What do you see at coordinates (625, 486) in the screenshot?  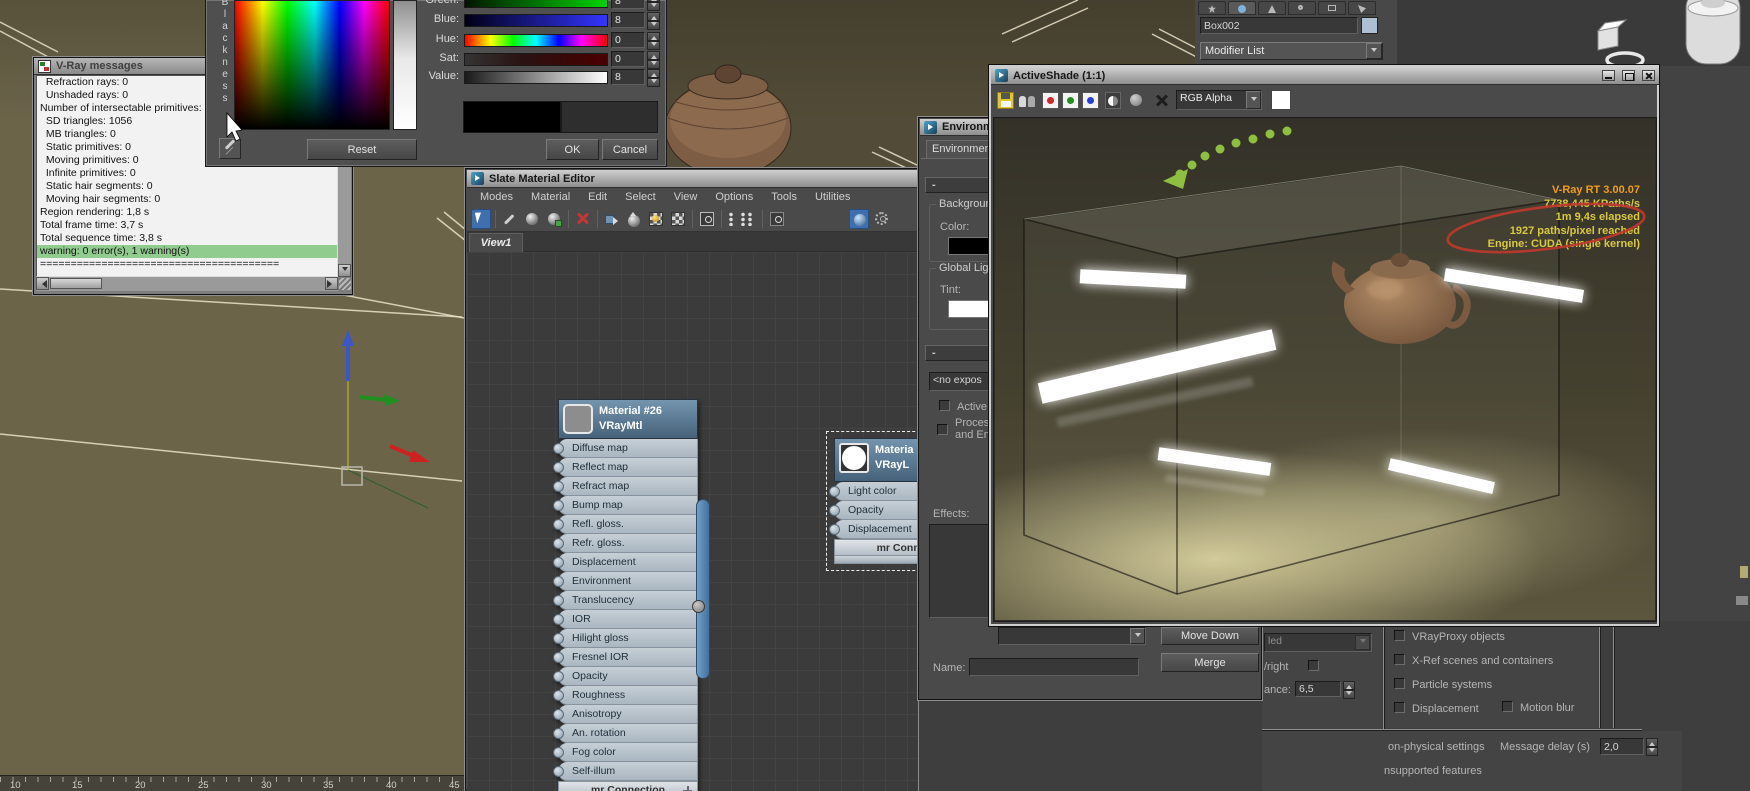 I see `node-slot: Refract map` at bounding box center [625, 486].